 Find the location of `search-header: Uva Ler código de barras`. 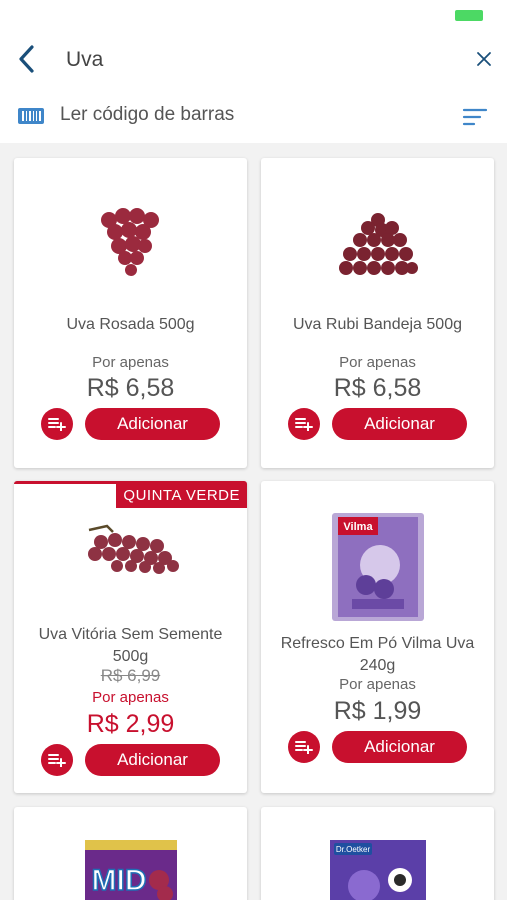

search-header: Uva Ler código de barras is located at coordinates (253, 86).